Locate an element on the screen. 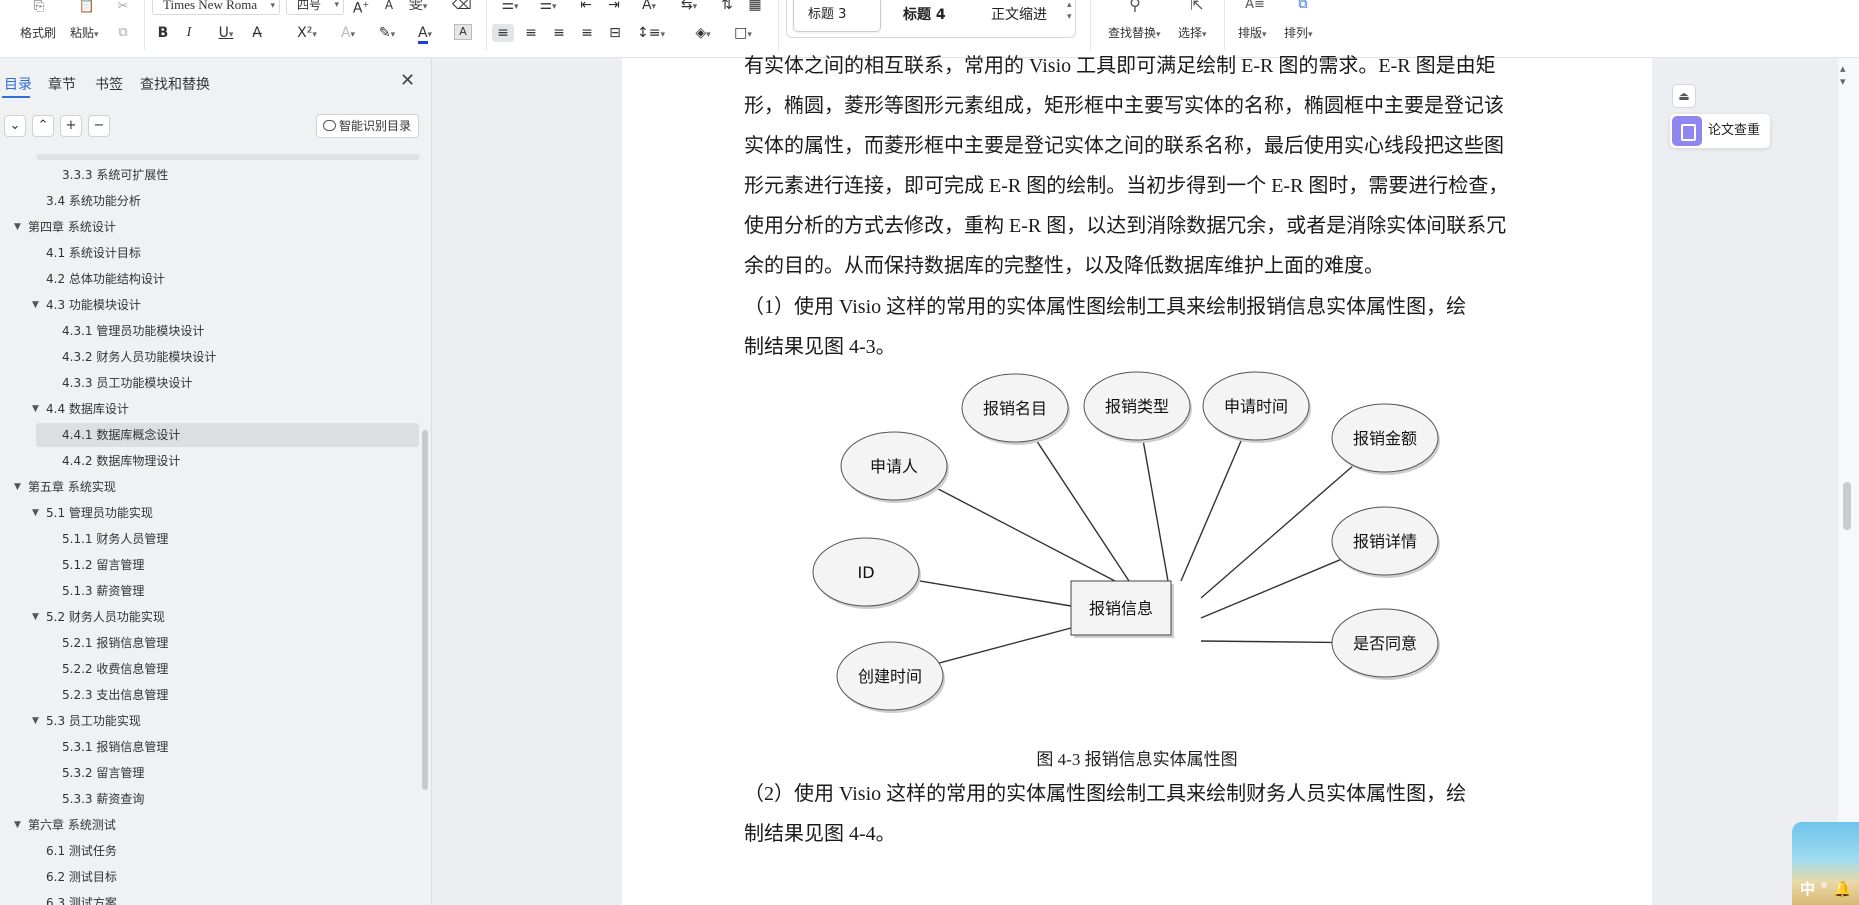 The image size is (1859, 905). tab-toc: 目录 is located at coordinates (18, 84).